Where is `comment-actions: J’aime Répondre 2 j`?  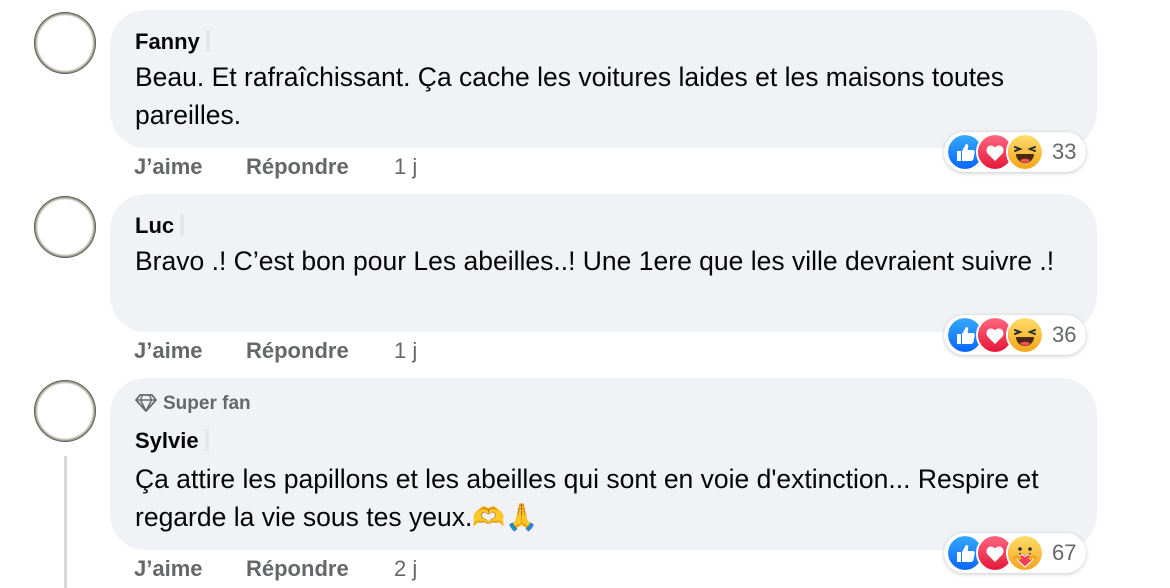 comment-actions: J’aime Répondre 2 j is located at coordinates (275, 569).